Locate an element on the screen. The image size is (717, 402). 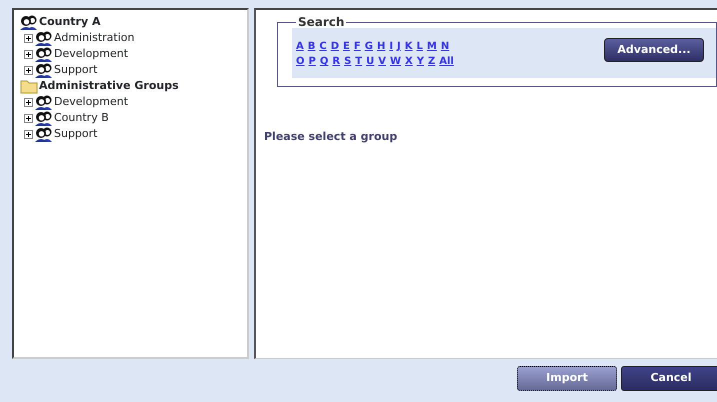
letter-link: J is located at coordinates (399, 46).